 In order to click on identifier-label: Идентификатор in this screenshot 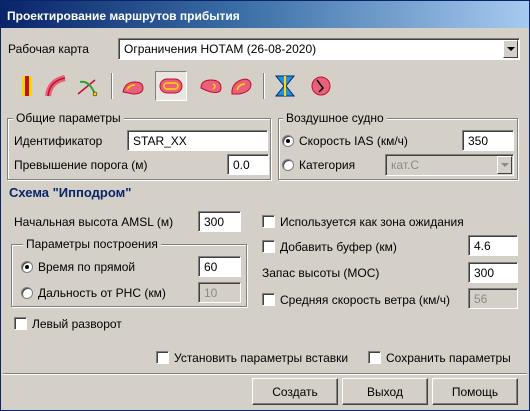, I will do `click(58, 141)`.